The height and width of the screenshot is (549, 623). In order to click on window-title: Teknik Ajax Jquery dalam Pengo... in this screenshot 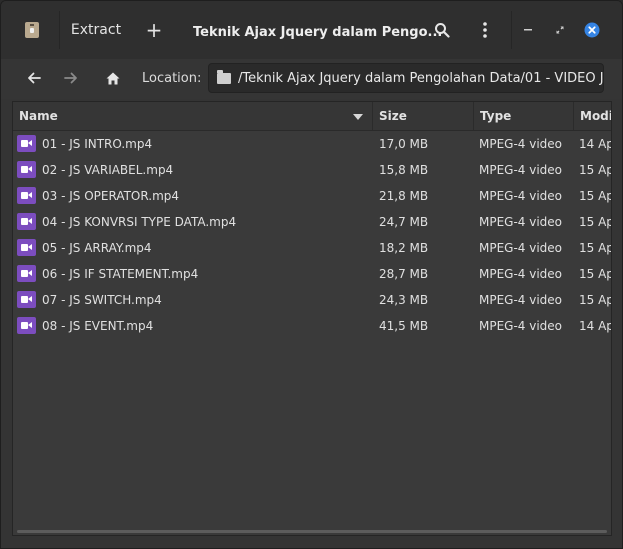, I will do `click(318, 32)`.